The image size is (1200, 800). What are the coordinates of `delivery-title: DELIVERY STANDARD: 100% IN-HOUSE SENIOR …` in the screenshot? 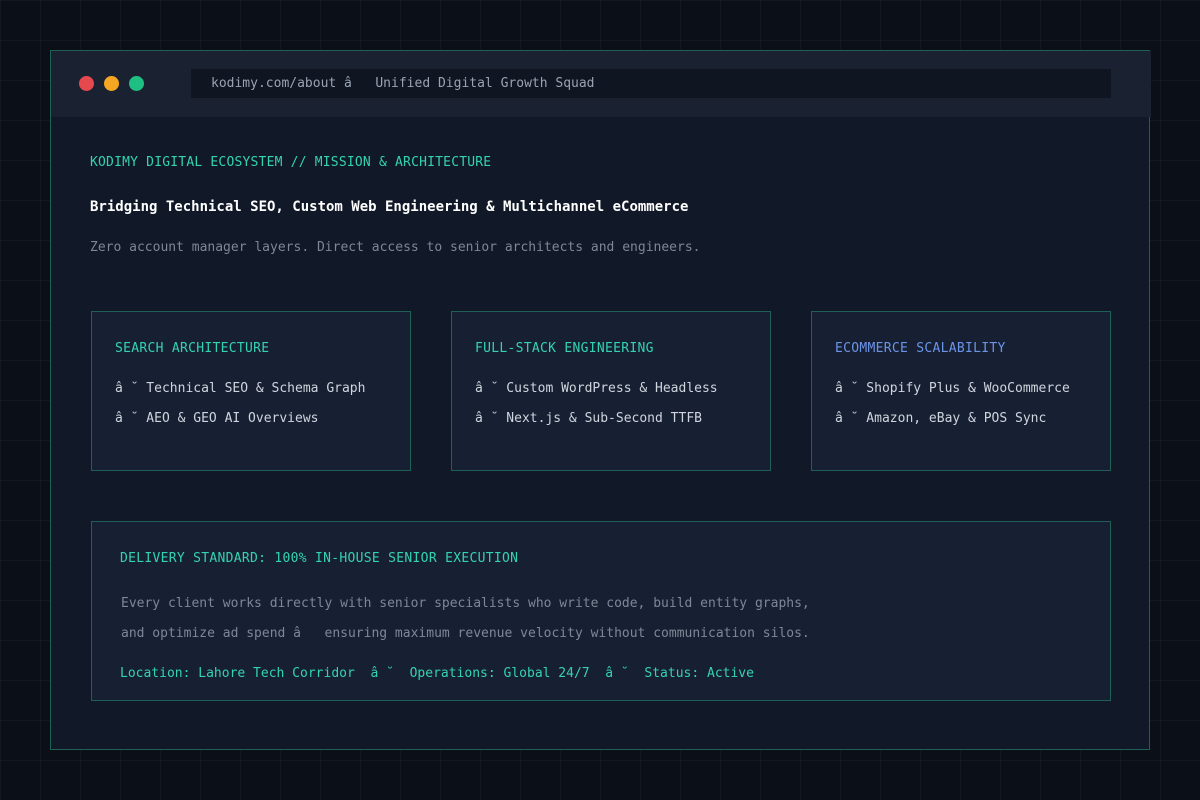 It's located at (319, 558).